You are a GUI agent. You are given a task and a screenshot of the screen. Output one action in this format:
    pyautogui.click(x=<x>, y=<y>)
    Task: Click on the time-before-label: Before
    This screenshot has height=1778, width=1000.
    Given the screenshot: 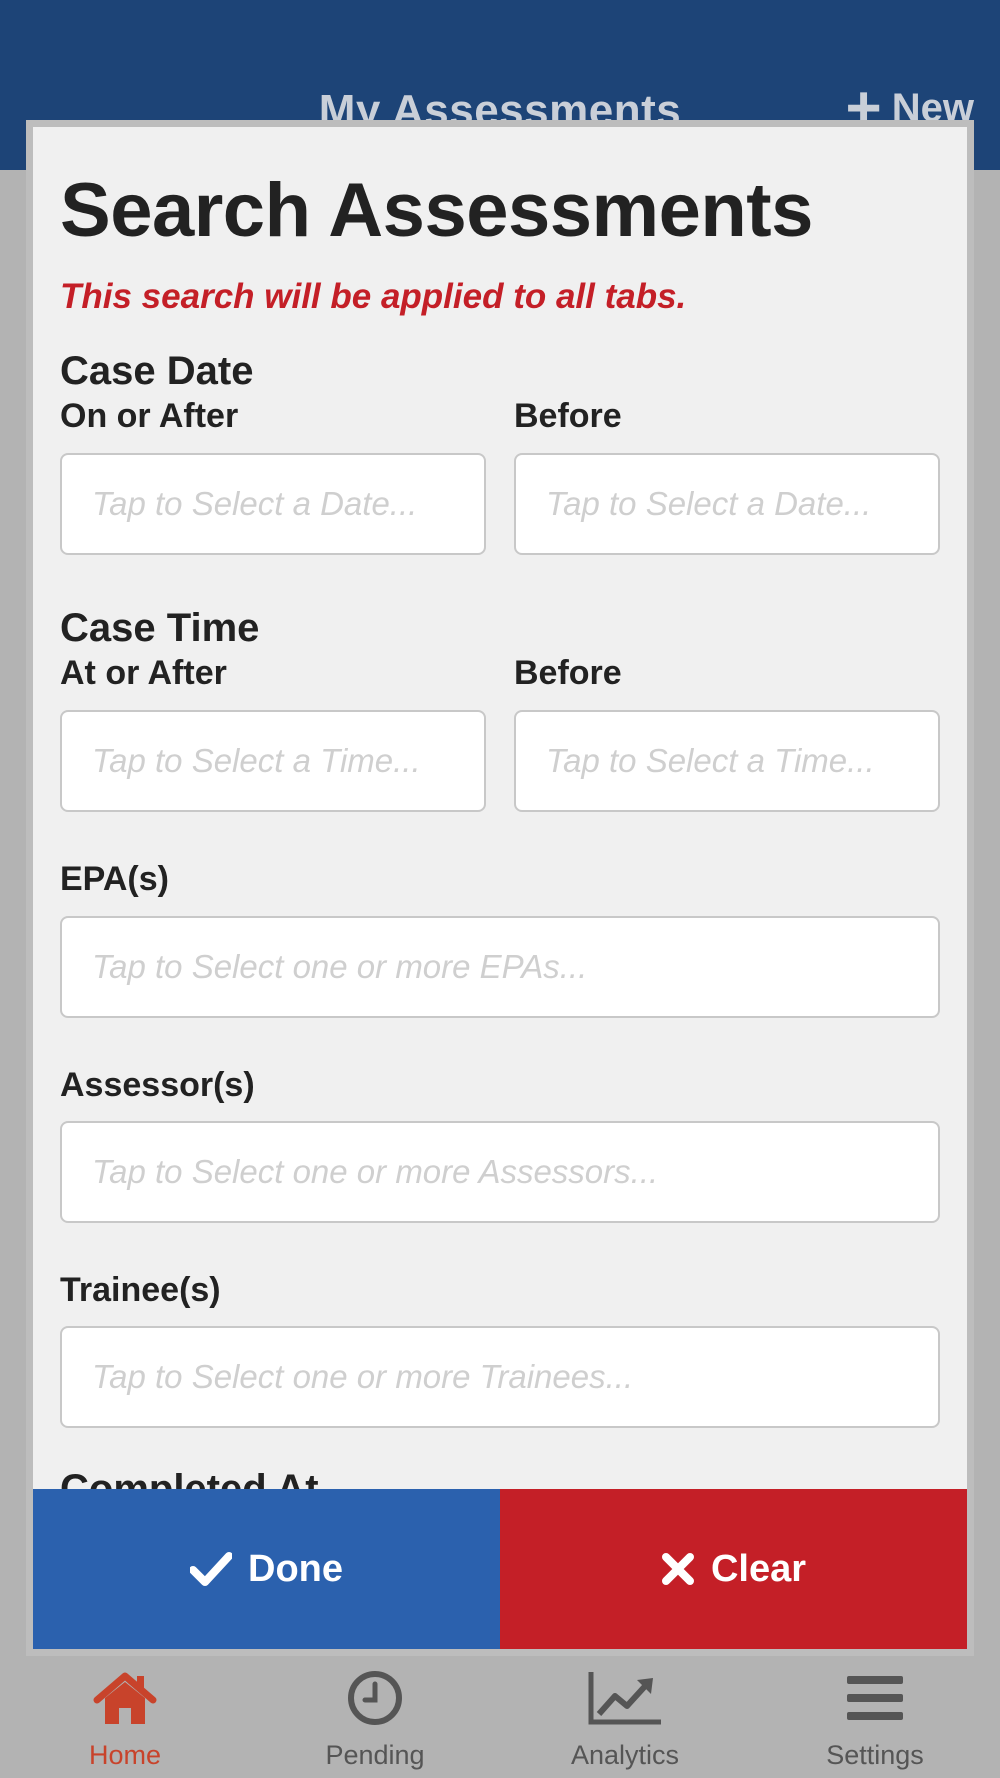 What is the action you would take?
    pyautogui.click(x=568, y=673)
    